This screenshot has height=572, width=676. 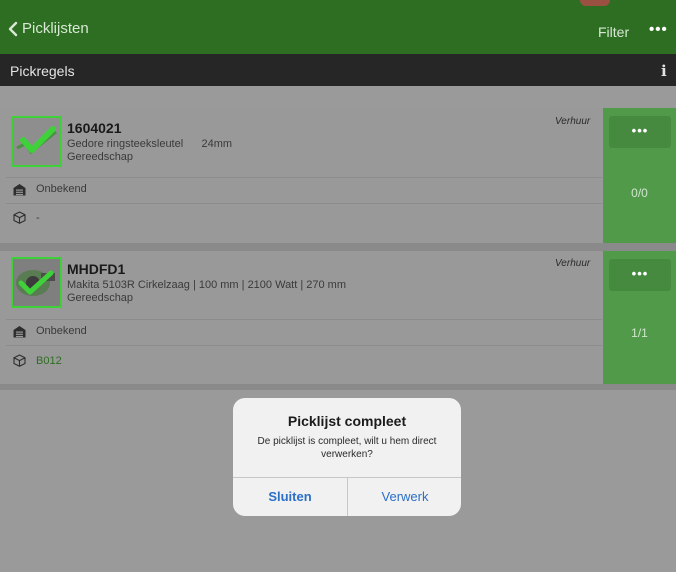 I want to click on item-code: MHDFD1, so click(x=96, y=269).